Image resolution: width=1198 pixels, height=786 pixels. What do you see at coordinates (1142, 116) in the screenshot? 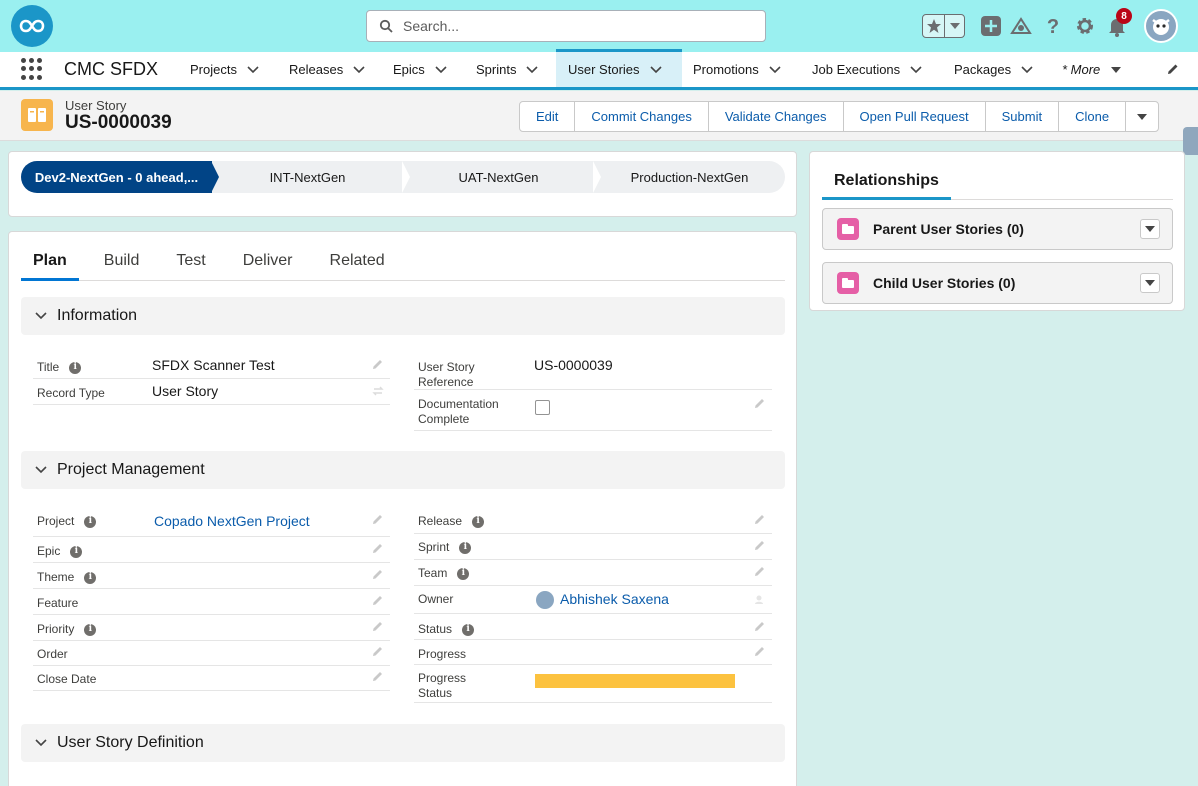
I see `more-actions-button` at bounding box center [1142, 116].